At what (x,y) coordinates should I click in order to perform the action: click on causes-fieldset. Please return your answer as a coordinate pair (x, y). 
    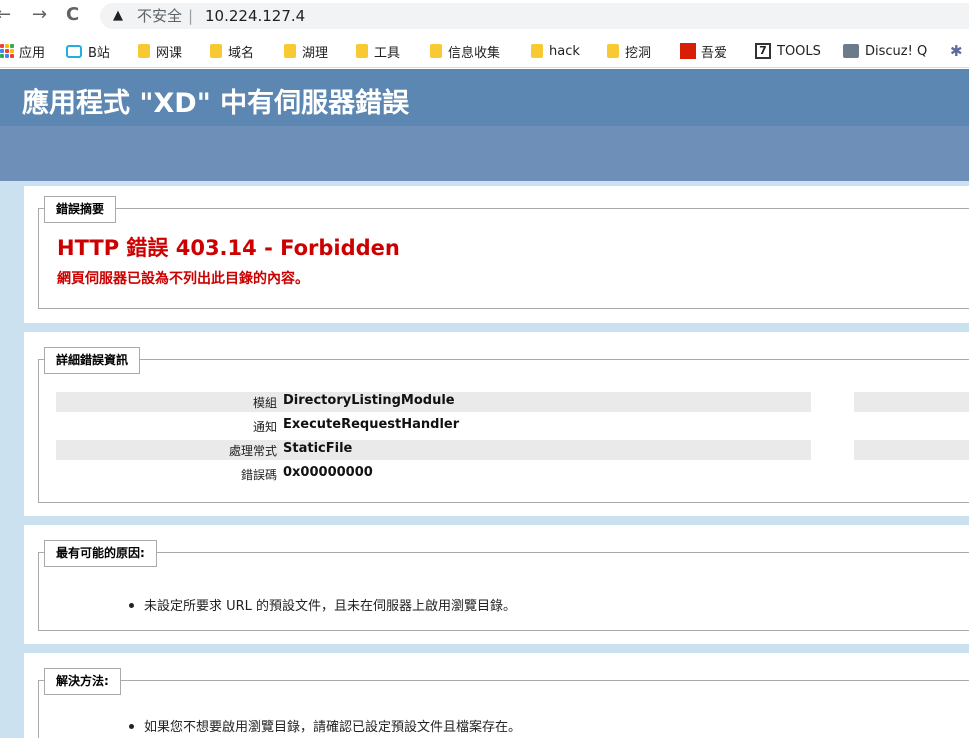
    Looking at the image, I should click on (503, 591).